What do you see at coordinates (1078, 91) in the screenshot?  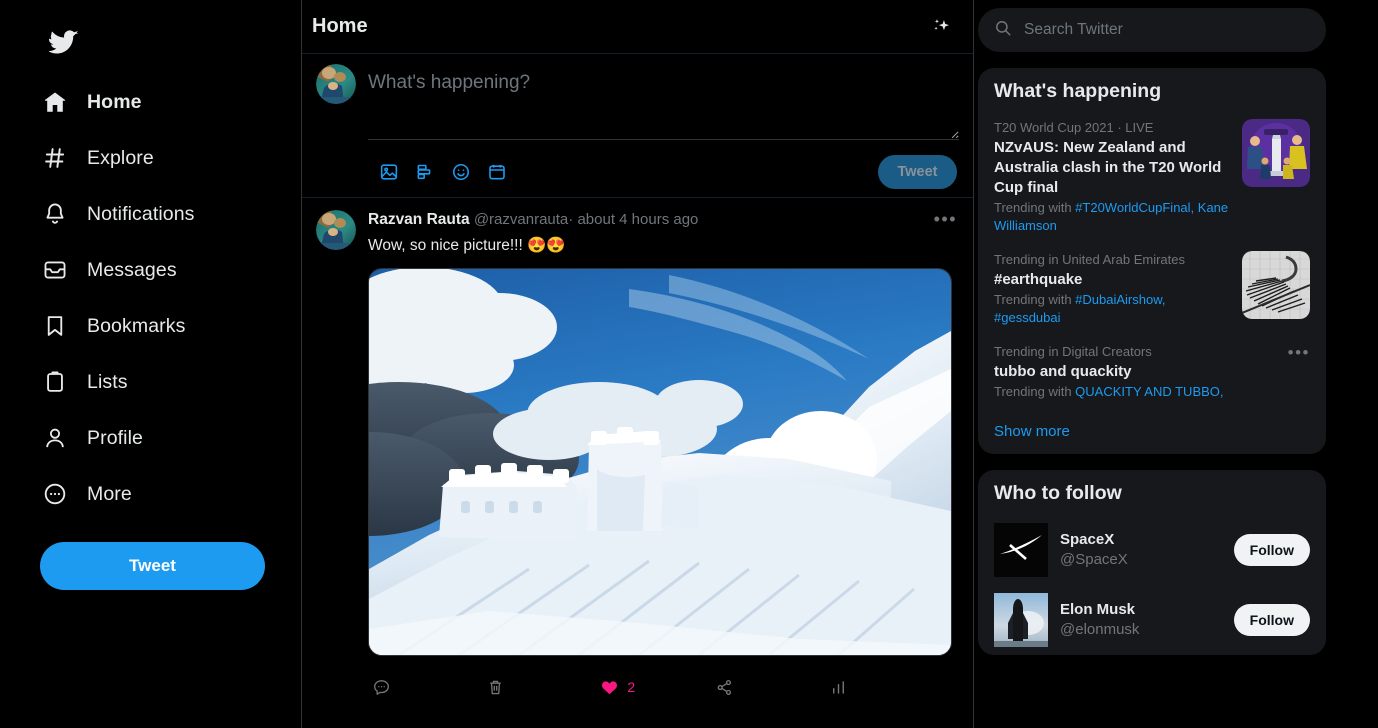 I see `whats-happening-title: What's happening` at bounding box center [1078, 91].